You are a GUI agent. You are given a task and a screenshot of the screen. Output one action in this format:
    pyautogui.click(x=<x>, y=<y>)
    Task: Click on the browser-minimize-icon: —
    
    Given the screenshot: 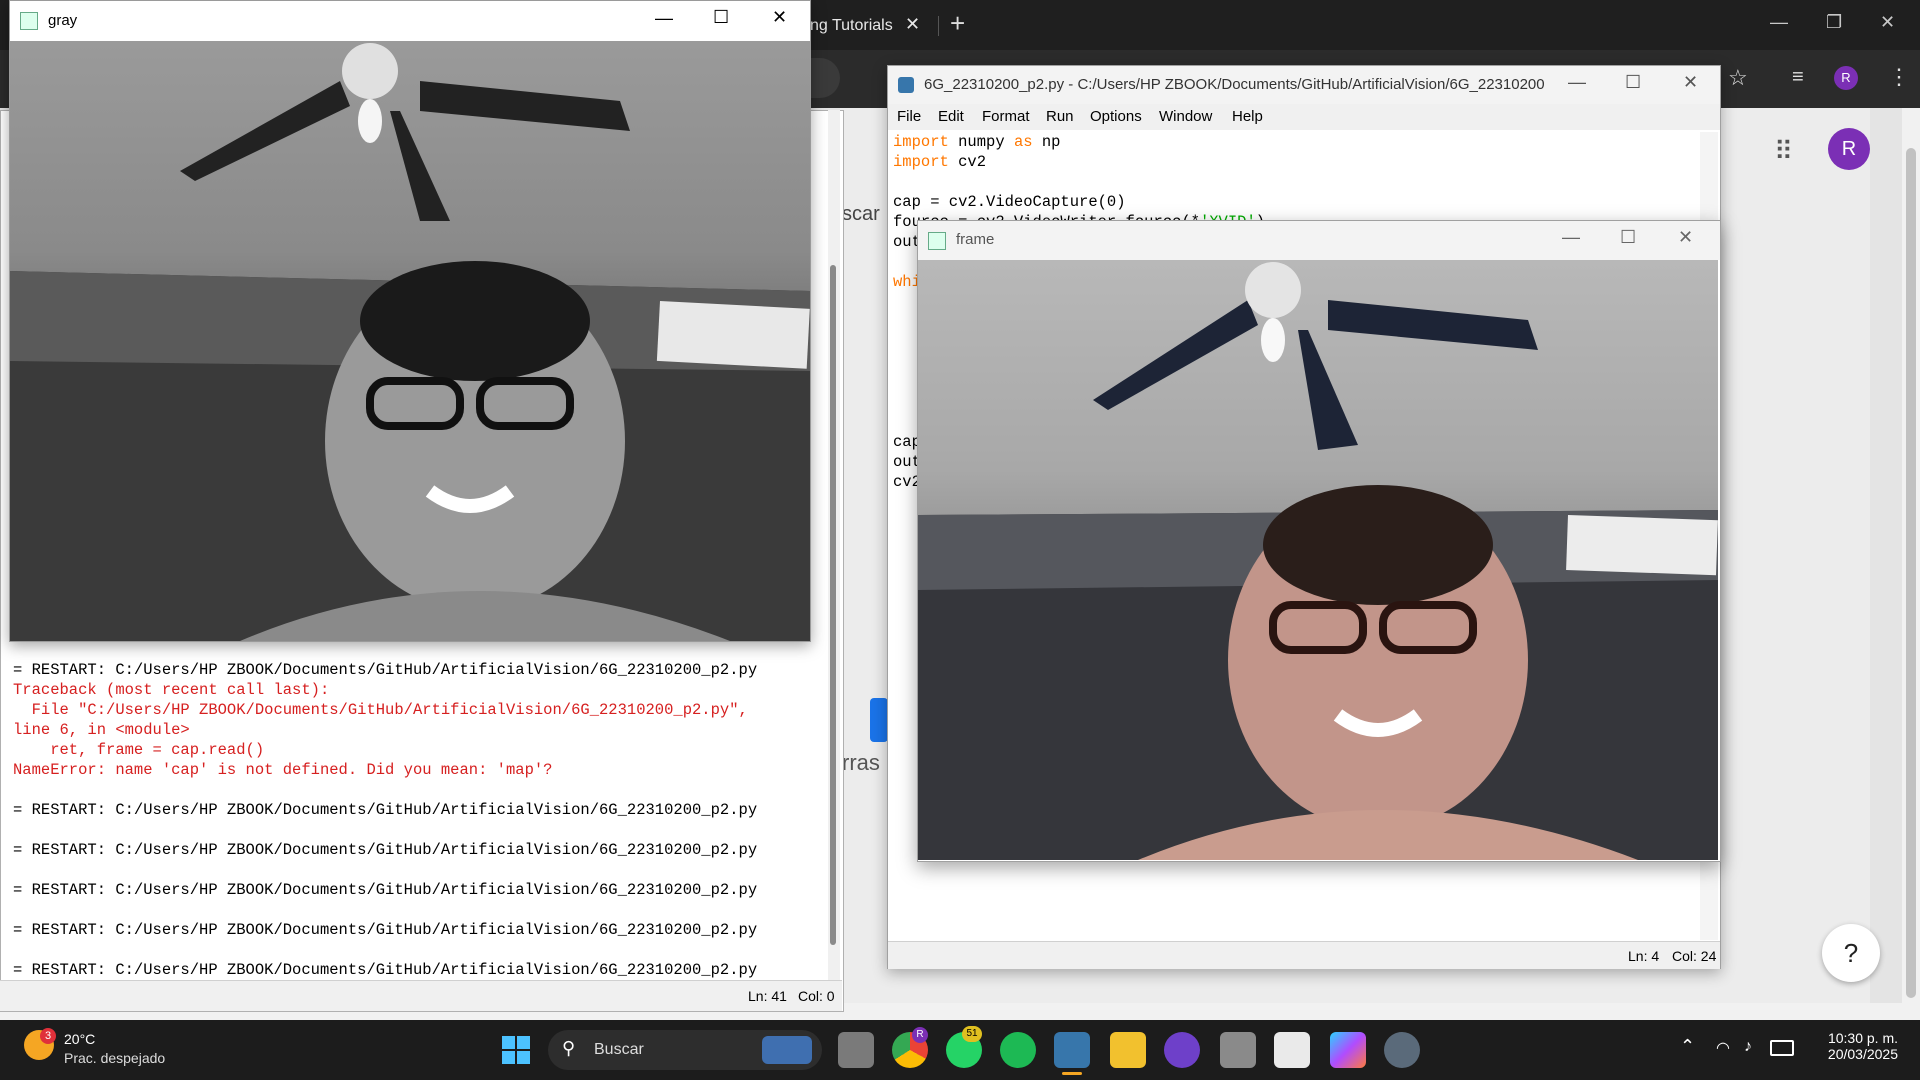 What is the action you would take?
    pyautogui.click(x=1779, y=22)
    